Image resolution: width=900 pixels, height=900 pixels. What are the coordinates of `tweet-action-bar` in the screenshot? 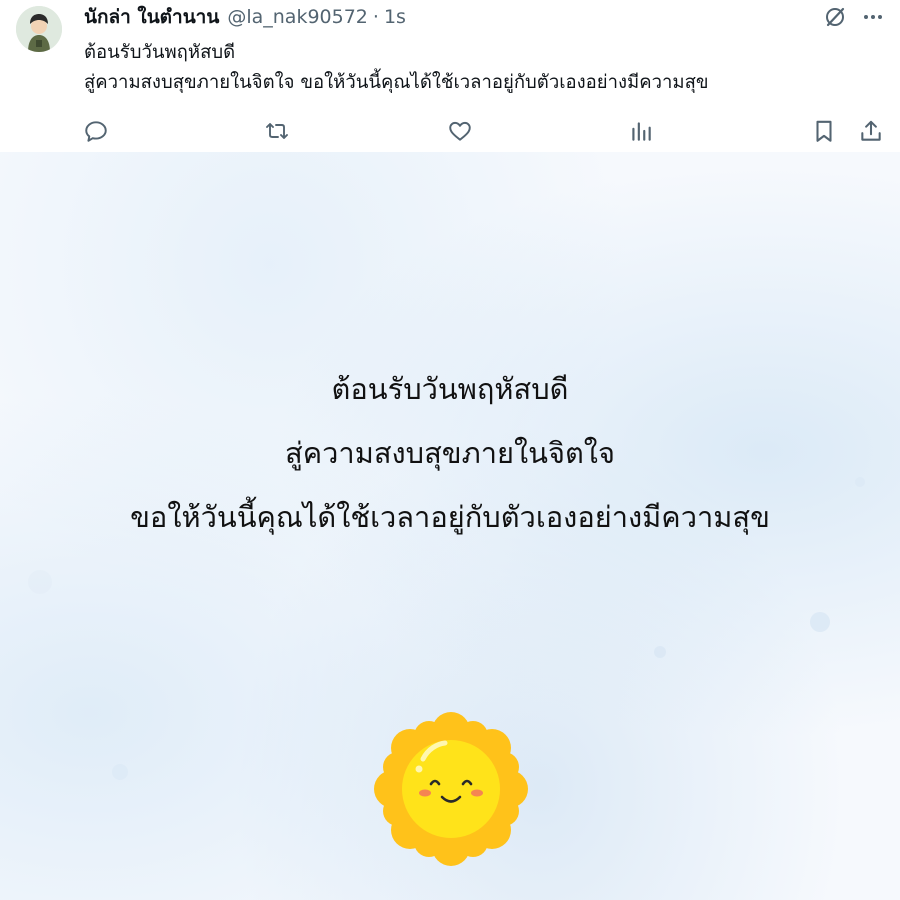 It's located at (450, 131).